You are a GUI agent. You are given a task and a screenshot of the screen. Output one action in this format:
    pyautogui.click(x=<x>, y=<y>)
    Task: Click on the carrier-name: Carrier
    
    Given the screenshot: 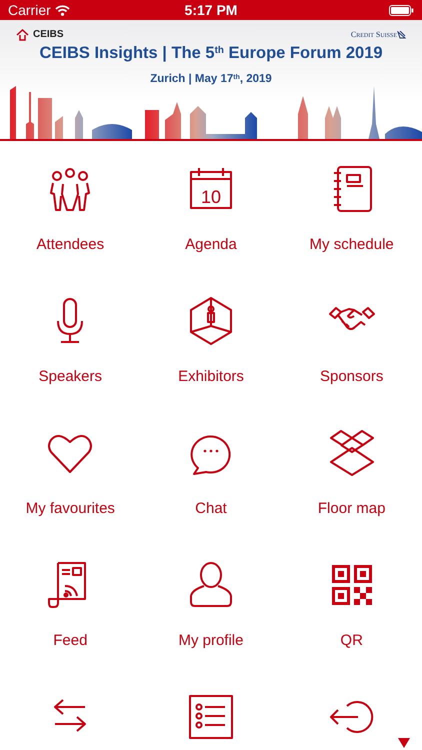 What is the action you would take?
    pyautogui.click(x=29, y=10)
    